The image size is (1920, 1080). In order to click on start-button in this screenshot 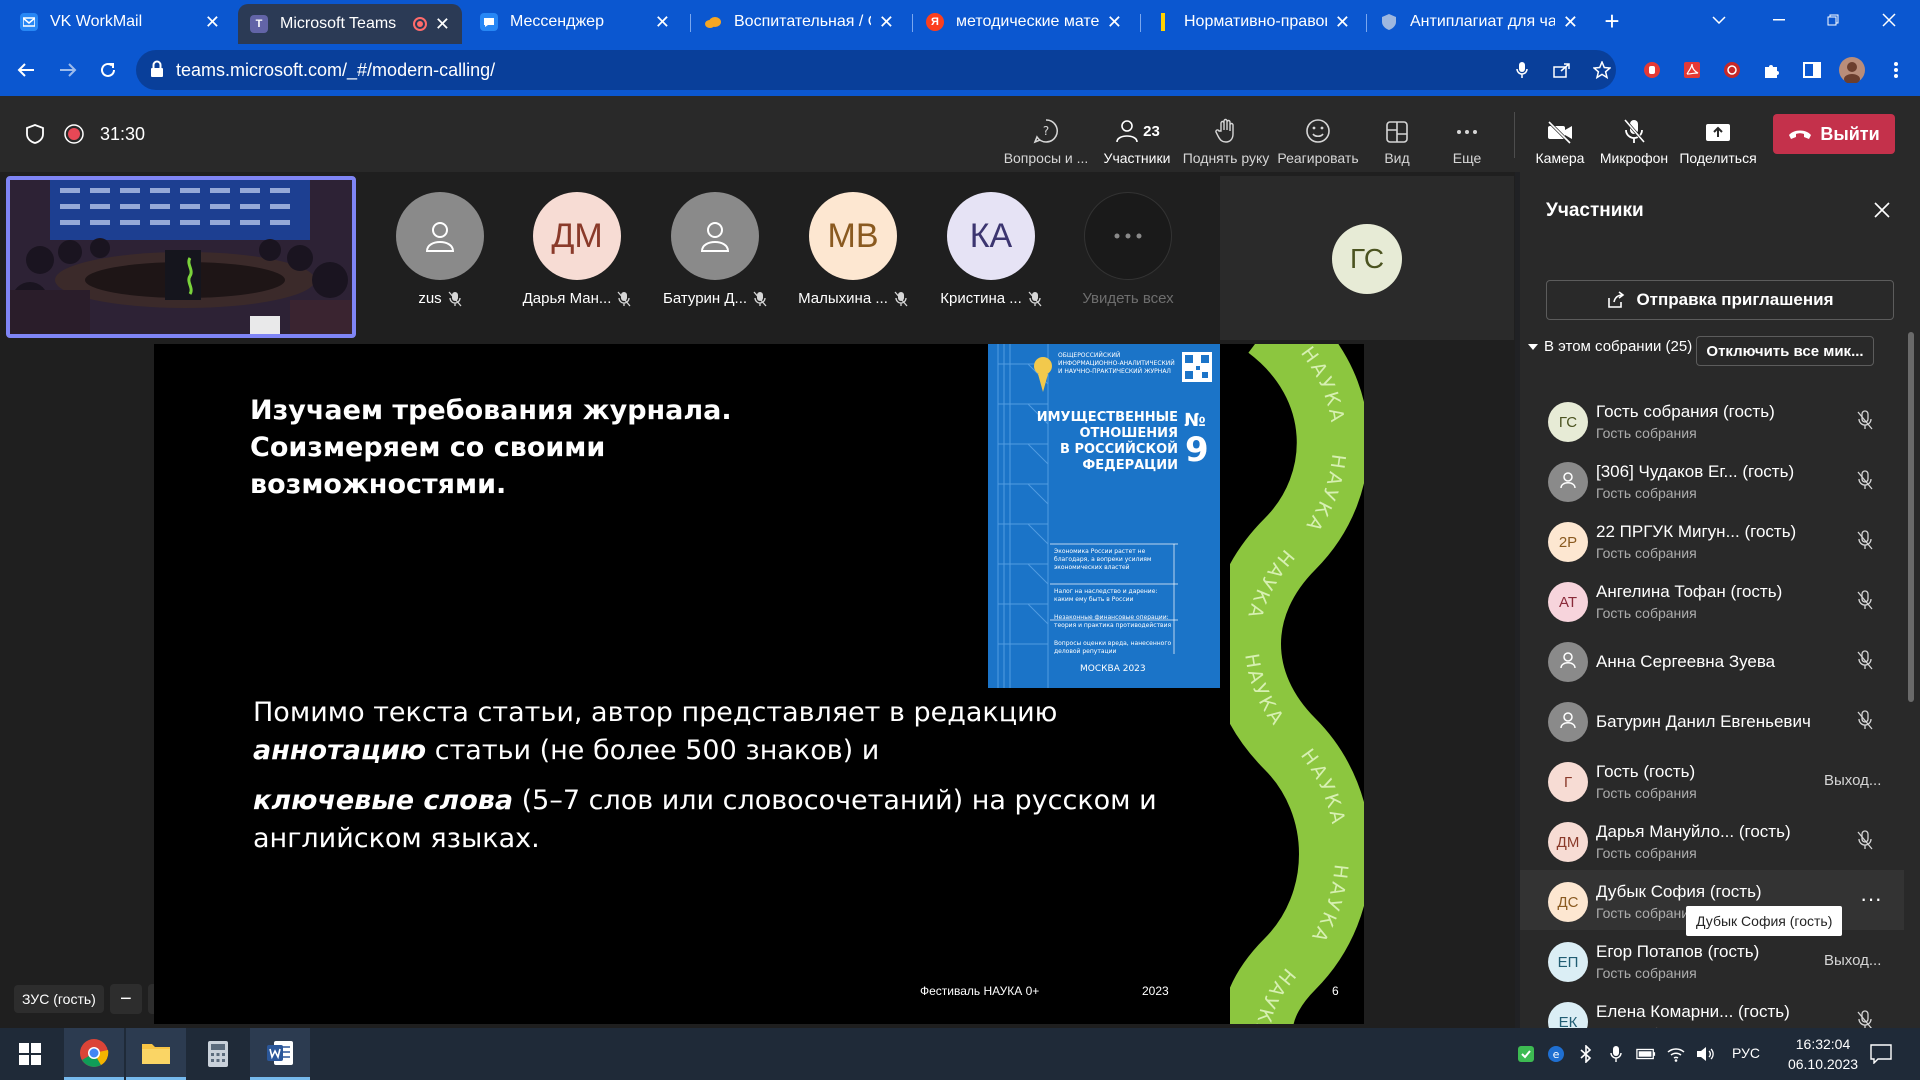, I will do `click(30, 1054)`.